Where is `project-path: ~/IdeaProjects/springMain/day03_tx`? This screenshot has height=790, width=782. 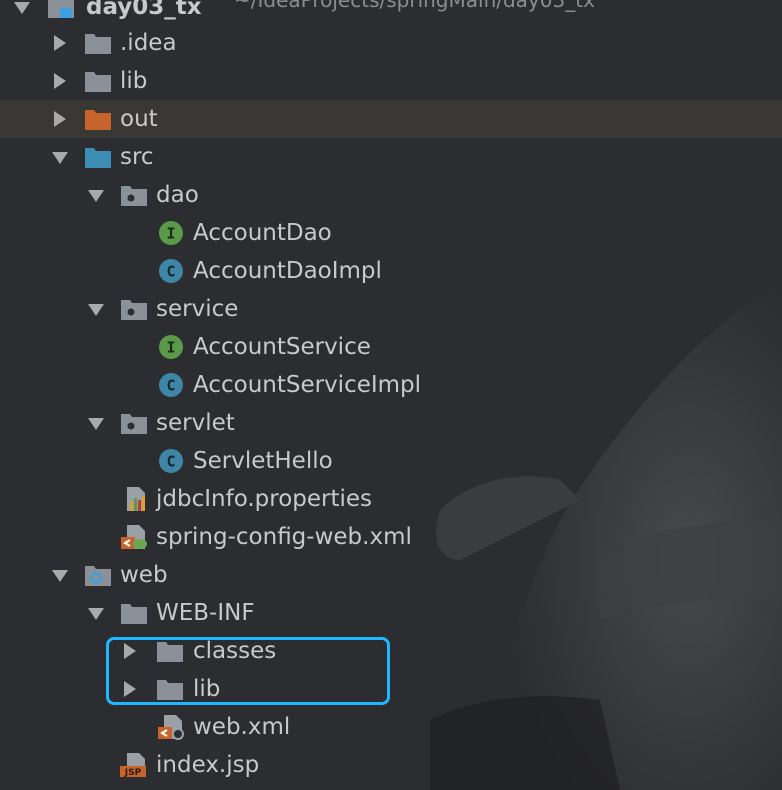 project-path: ~/IdeaProjects/springMain/day03_tx is located at coordinates (414, 6).